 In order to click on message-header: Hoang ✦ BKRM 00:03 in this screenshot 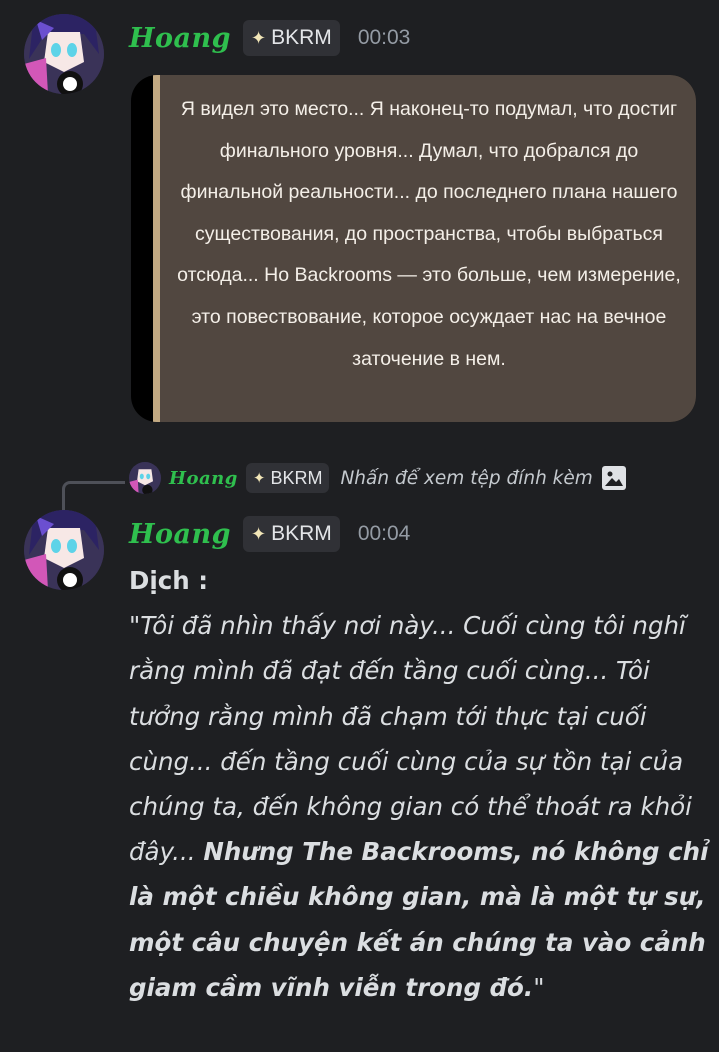, I will do `click(269, 38)`.